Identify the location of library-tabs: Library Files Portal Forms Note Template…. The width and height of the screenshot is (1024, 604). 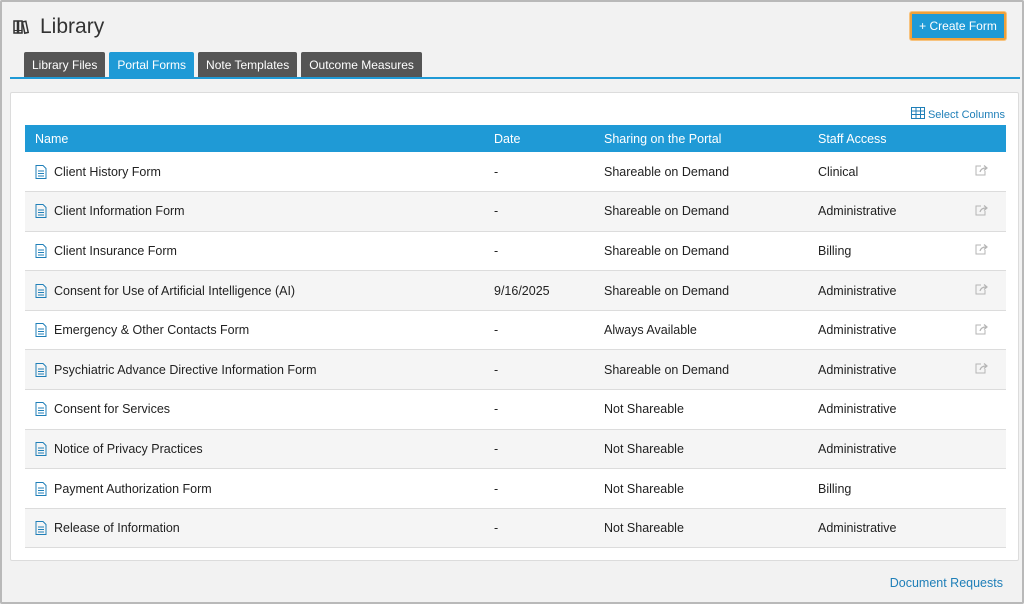
(223, 64).